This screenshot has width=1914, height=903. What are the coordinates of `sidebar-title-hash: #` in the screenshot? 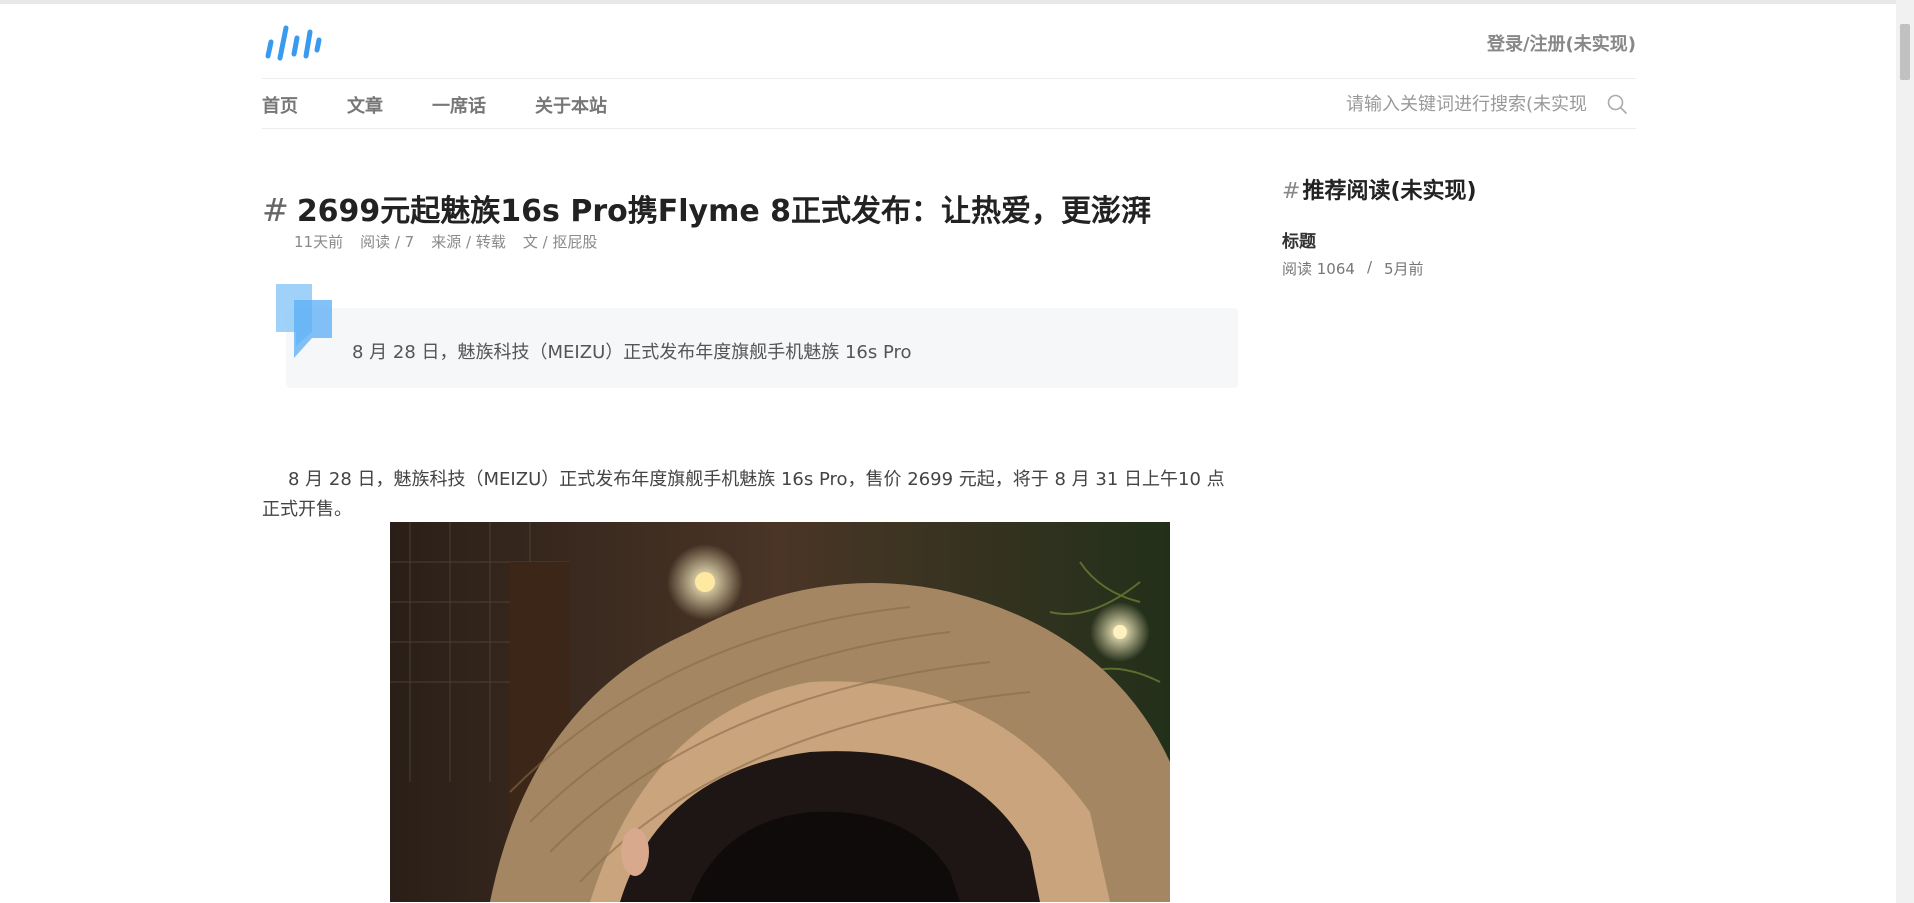 It's located at (1291, 191).